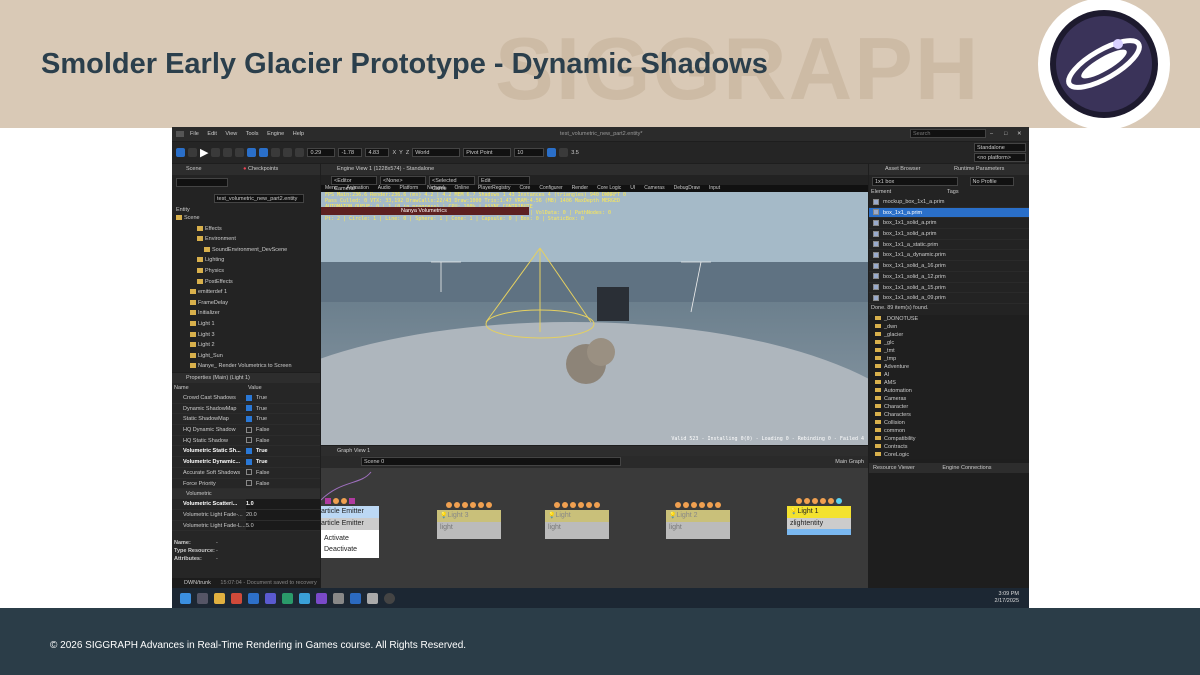 The image size is (1200, 675). I want to click on tab-asset-browser: Asset Browser, so click(902, 169).